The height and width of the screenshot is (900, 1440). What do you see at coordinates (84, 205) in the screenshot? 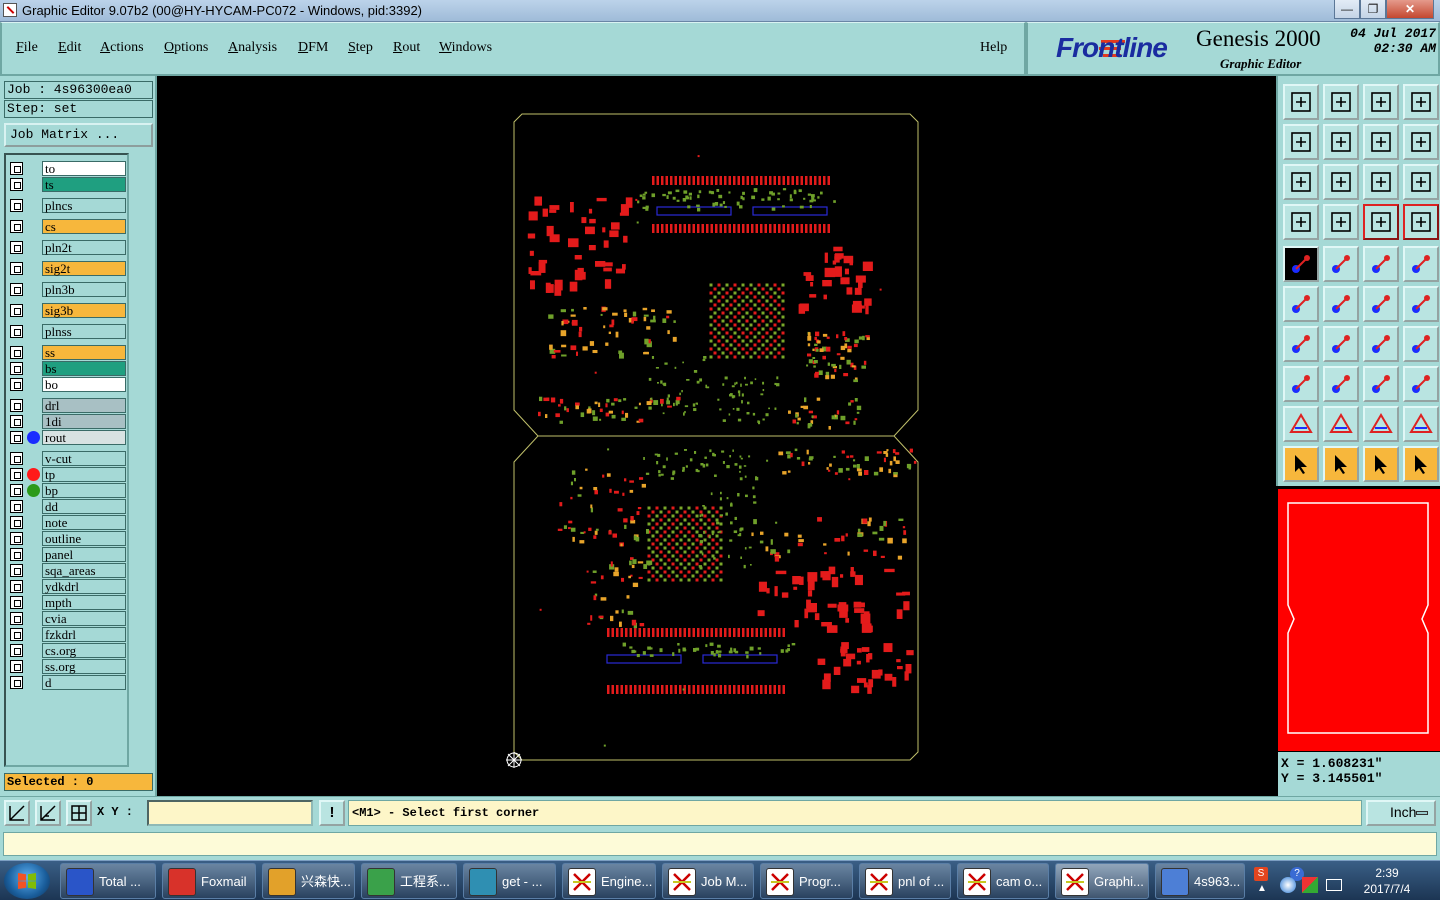
I see `layer-name: plncs` at bounding box center [84, 205].